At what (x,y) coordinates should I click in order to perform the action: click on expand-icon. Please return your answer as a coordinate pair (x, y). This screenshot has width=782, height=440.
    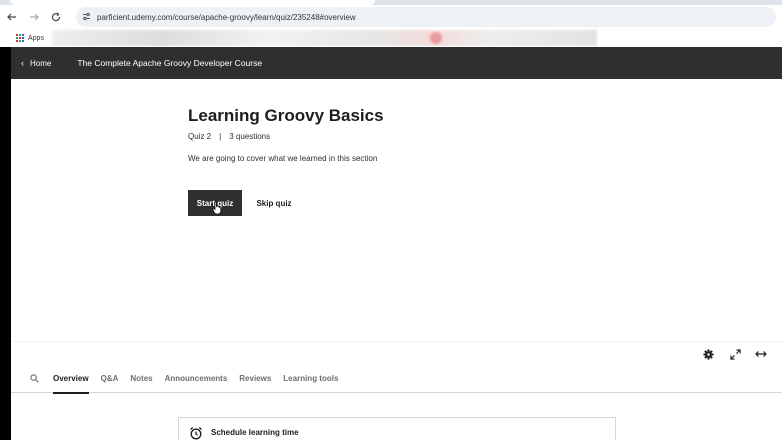
    Looking at the image, I should click on (735, 354).